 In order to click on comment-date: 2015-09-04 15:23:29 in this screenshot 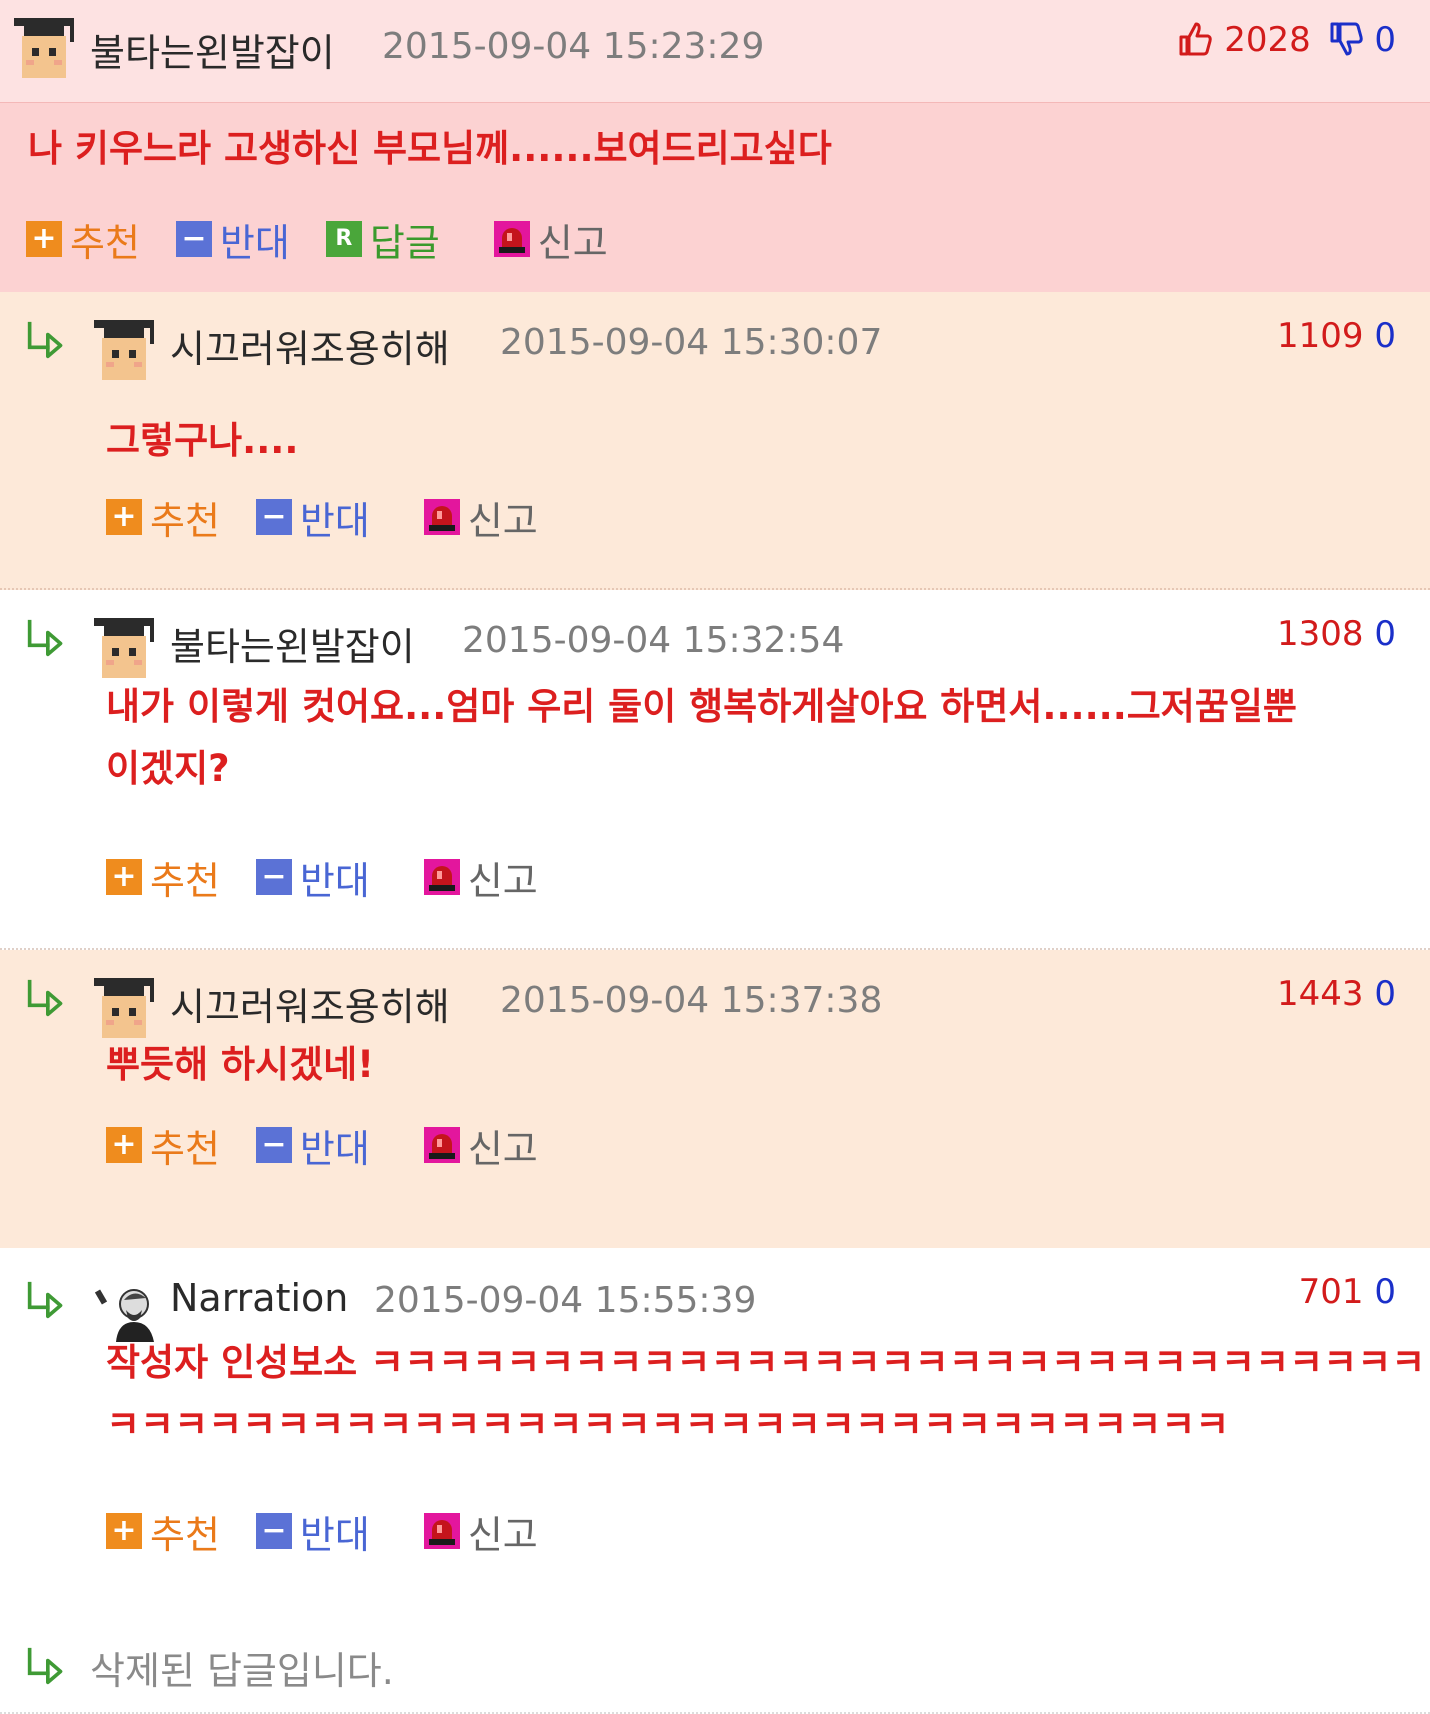, I will do `click(573, 46)`.